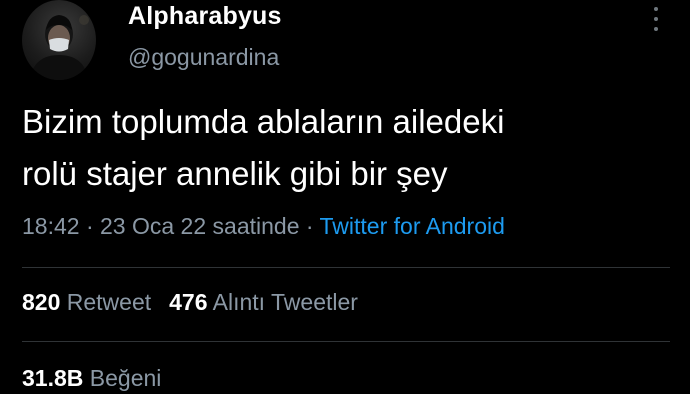  I want to click on quote-tweets-stat: 476 Alıntı Tweetler, so click(263, 302).